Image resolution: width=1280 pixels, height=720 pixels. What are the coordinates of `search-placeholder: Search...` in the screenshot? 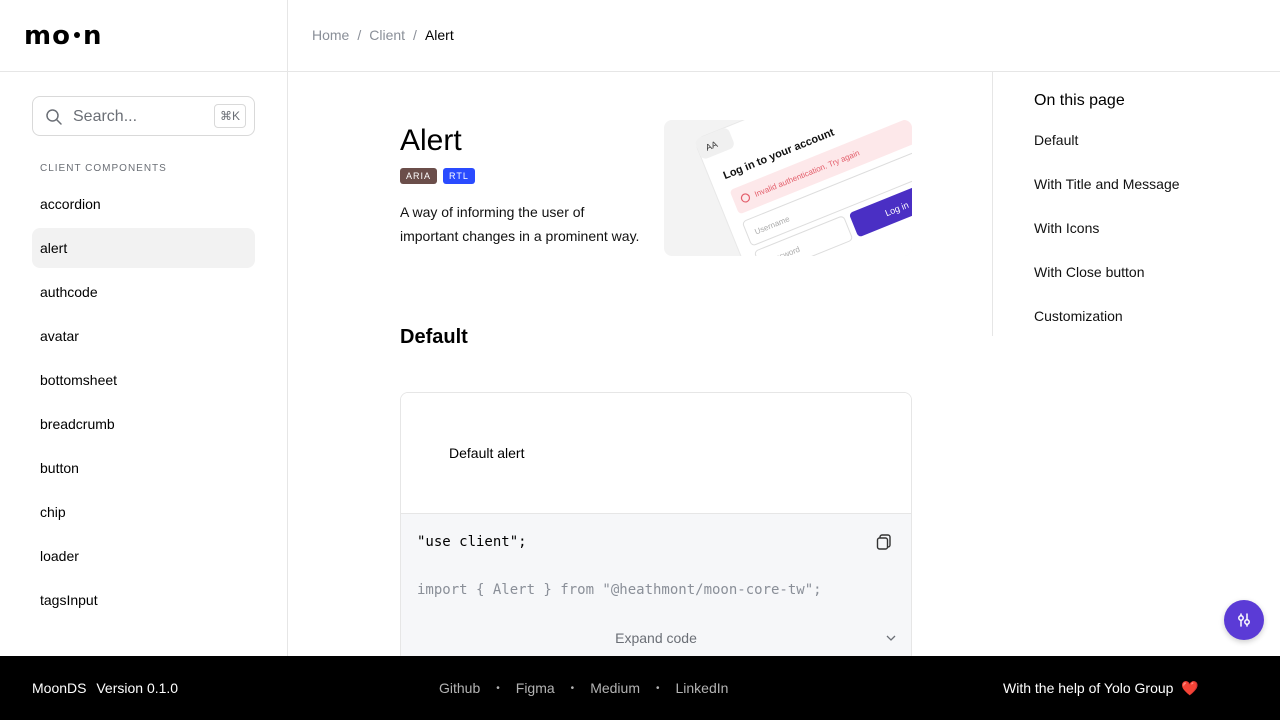 It's located at (105, 116).